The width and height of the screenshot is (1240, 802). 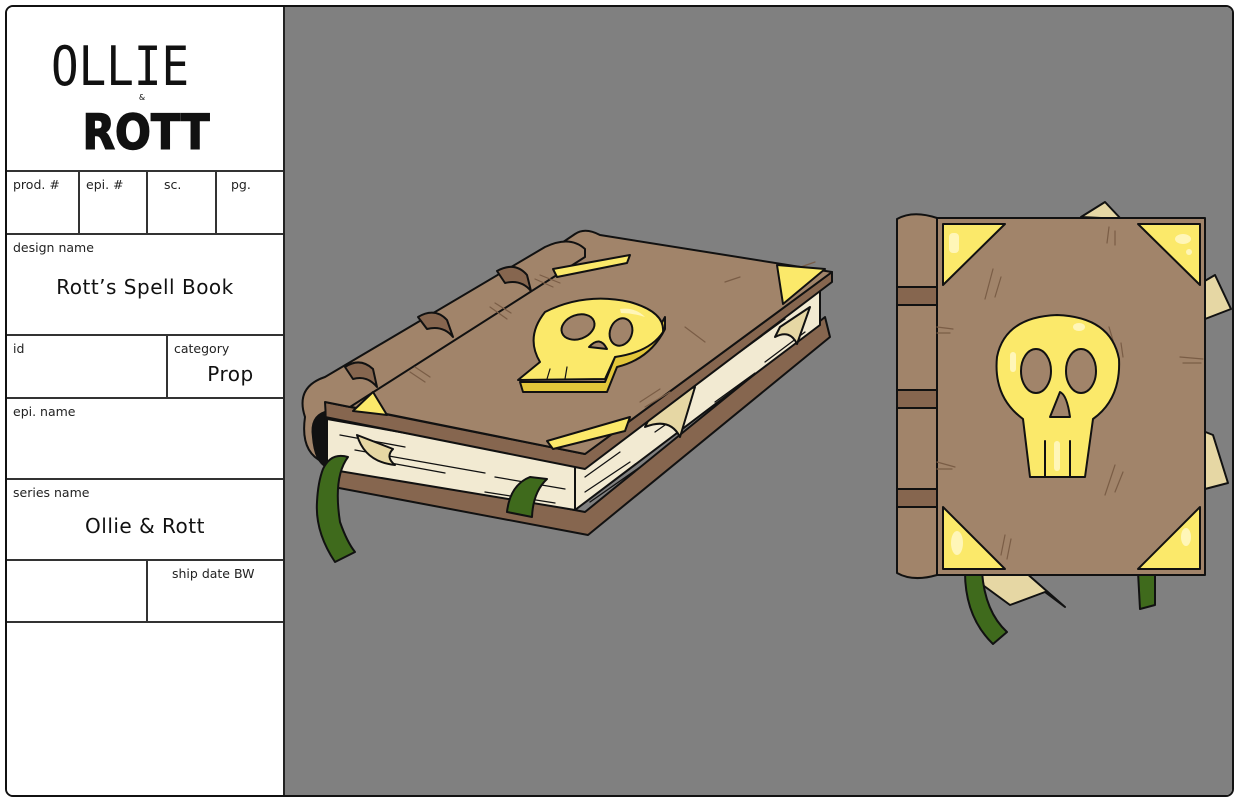 I want to click on series-name-value: Ollie & Rott, so click(x=145, y=526).